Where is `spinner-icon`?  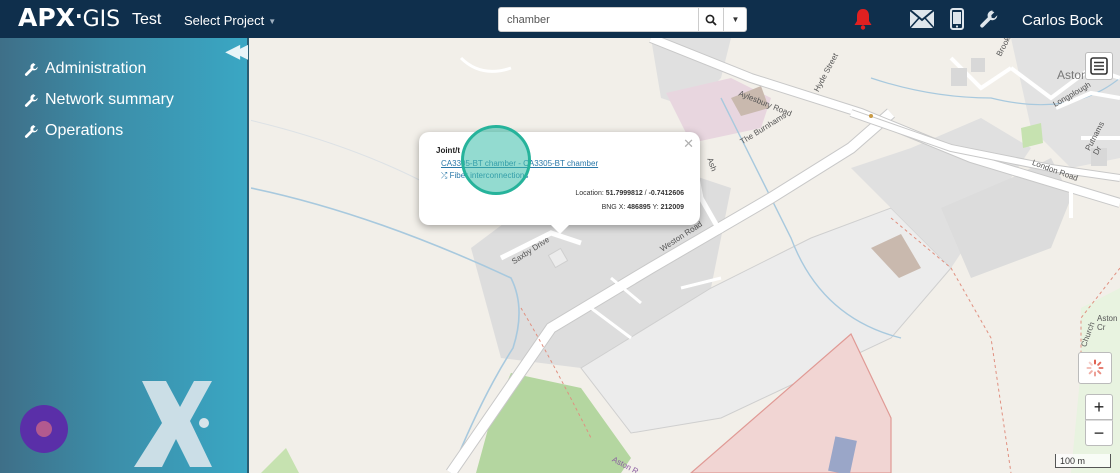 spinner-icon is located at coordinates (1095, 368).